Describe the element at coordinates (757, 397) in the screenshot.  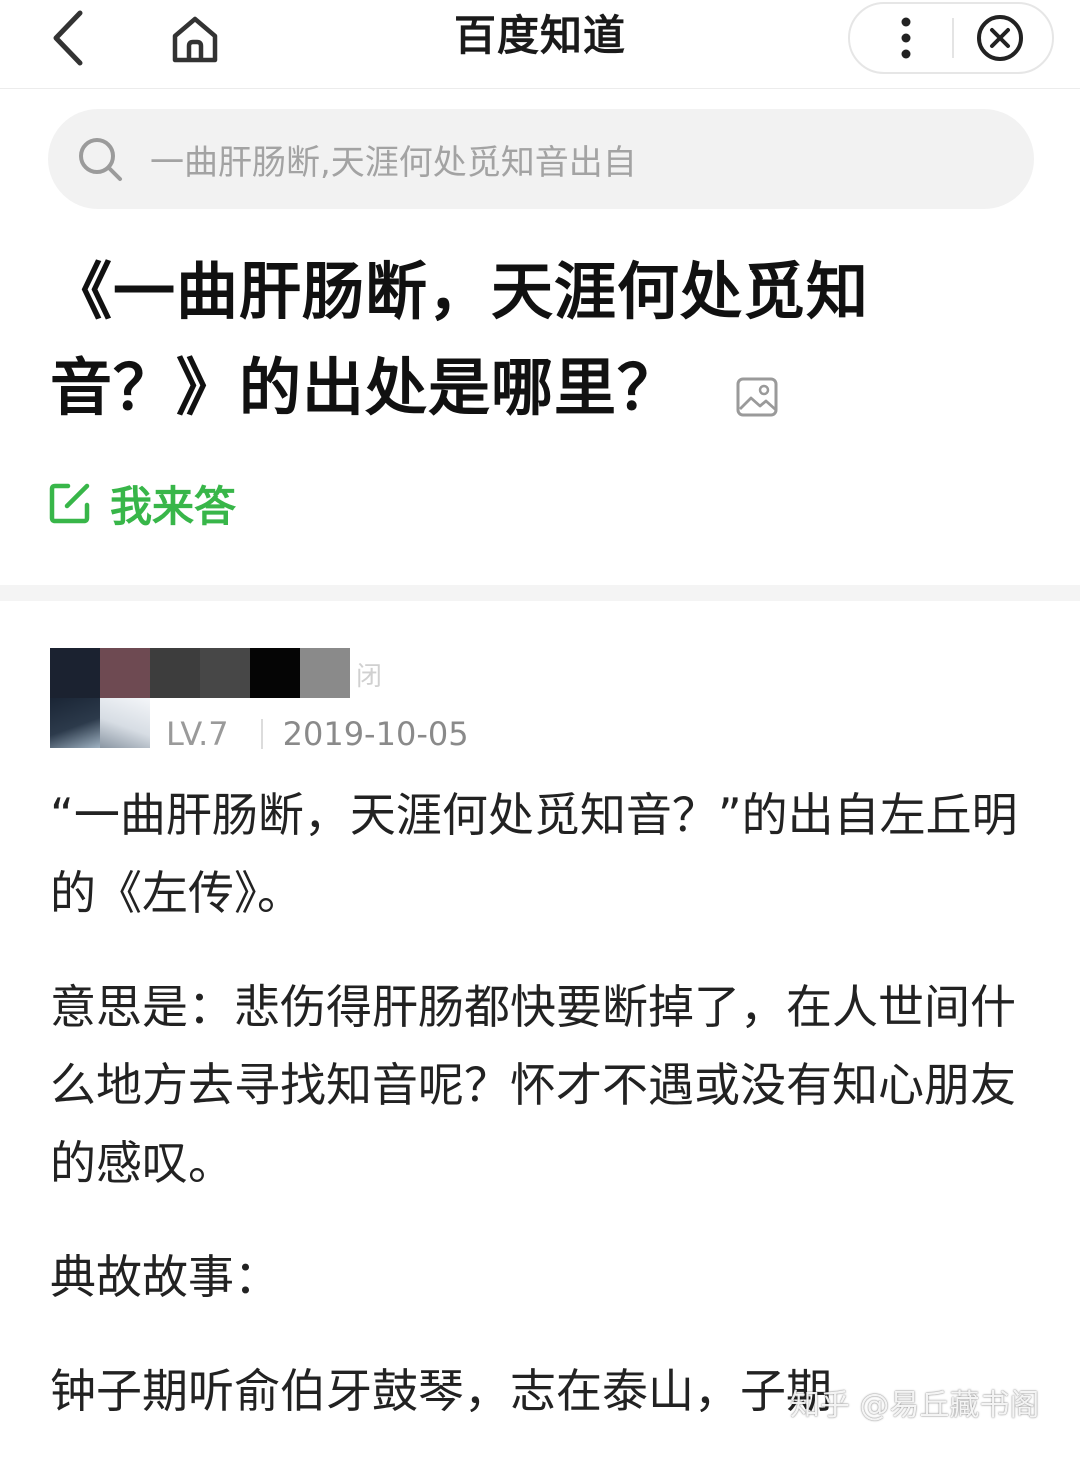
I see `image-icon` at that location.